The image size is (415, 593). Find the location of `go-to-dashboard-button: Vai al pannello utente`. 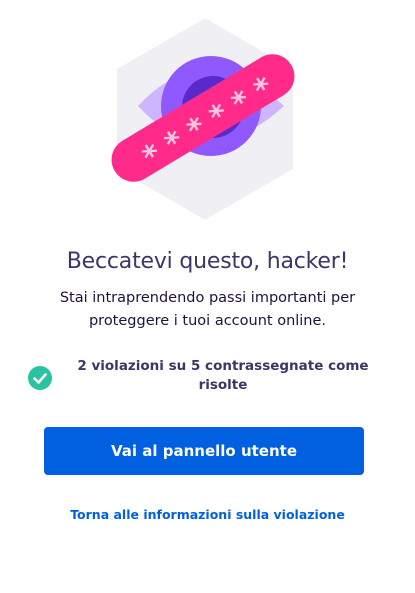

go-to-dashboard-button: Vai al pannello utente is located at coordinates (204, 451).